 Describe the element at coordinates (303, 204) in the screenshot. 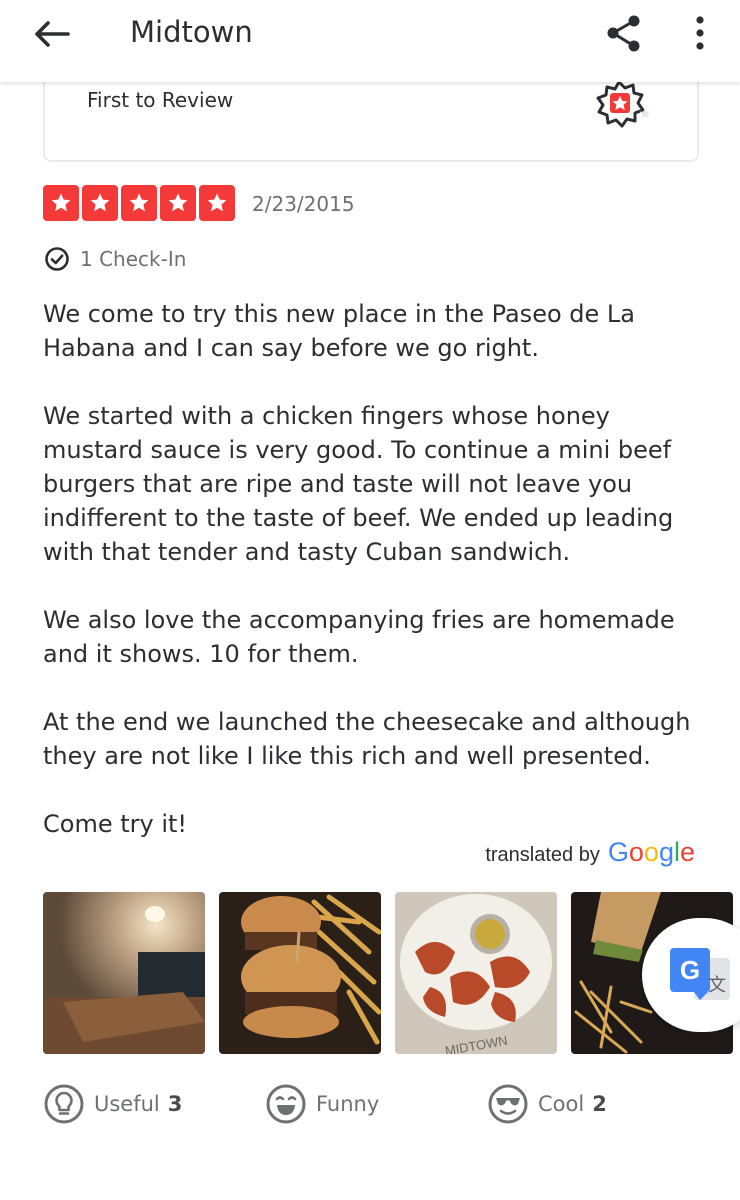

I see `review-date: 2/23/2015` at that location.